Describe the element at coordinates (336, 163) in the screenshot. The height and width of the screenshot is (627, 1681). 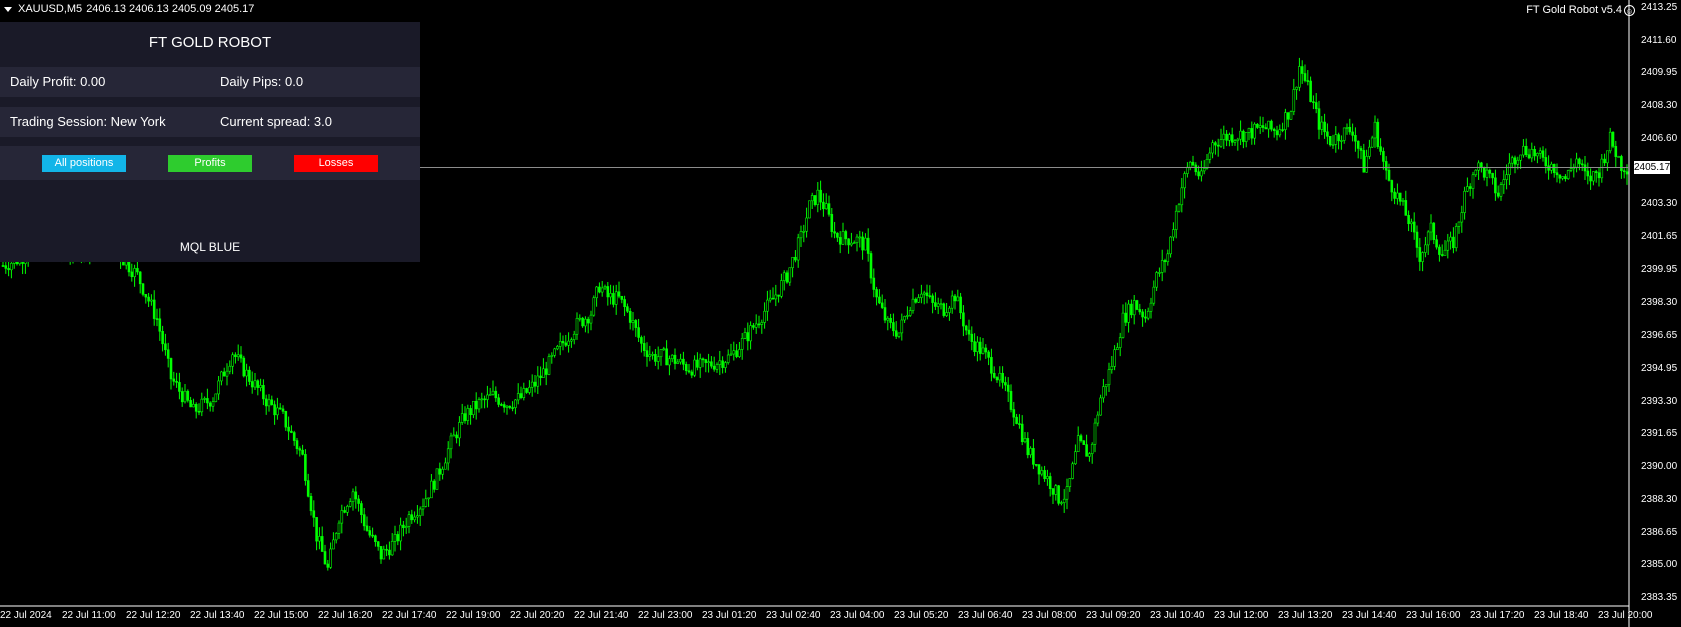
I see `losses-button: Losses` at that location.